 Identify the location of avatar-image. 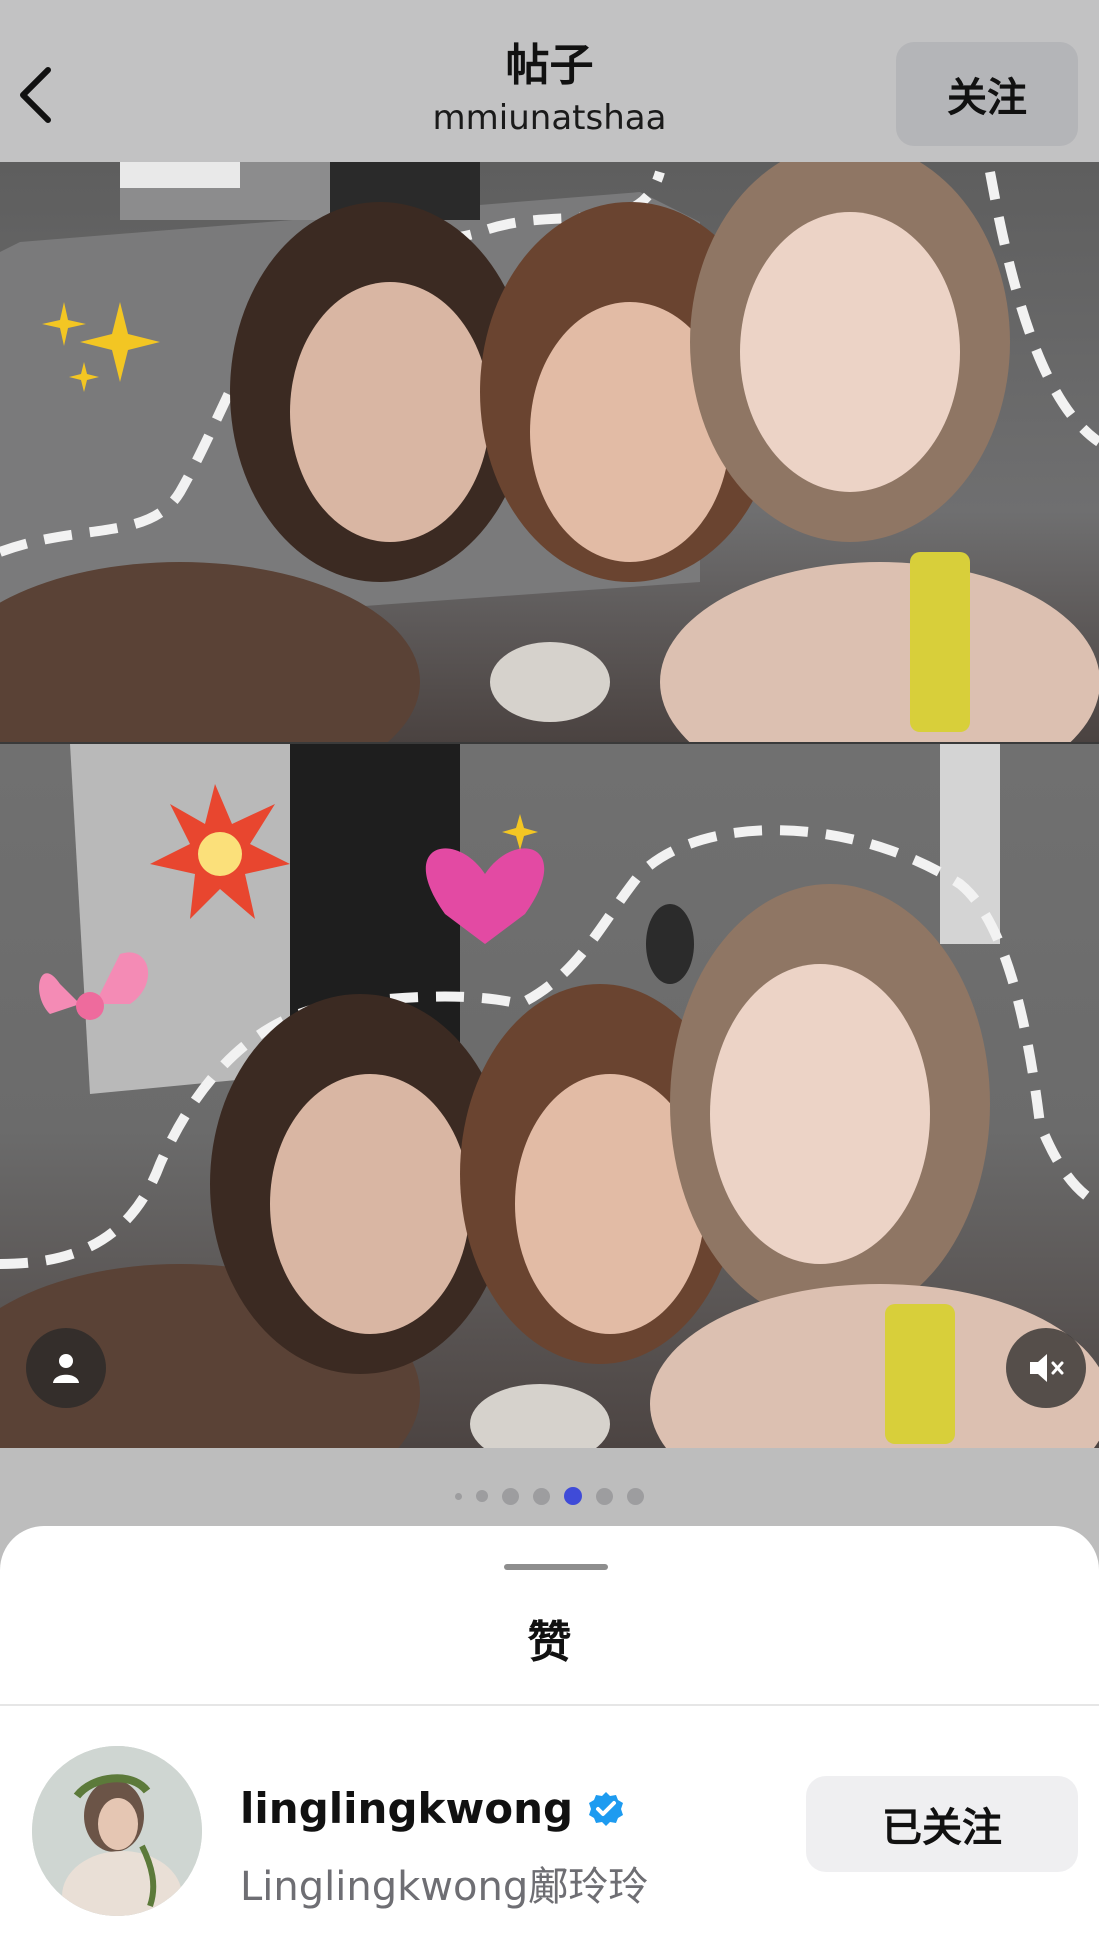
(117, 1831).